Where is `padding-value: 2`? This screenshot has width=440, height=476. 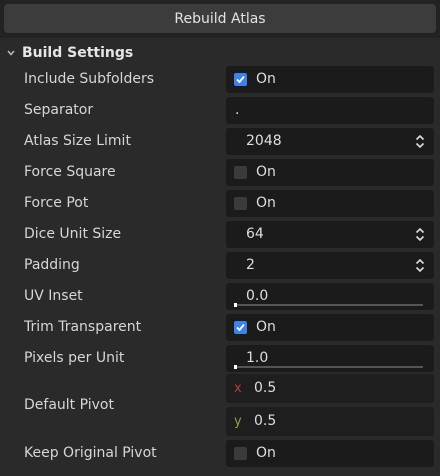
padding-value: 2 is located at coordinates (250, 265).